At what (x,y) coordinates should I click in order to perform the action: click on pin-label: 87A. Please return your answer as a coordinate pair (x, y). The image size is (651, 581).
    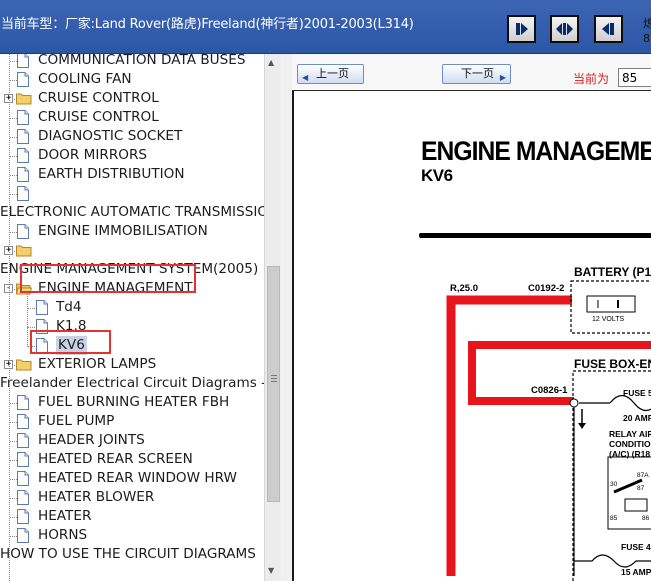
    Looking at the image, I should click on (643, 475).